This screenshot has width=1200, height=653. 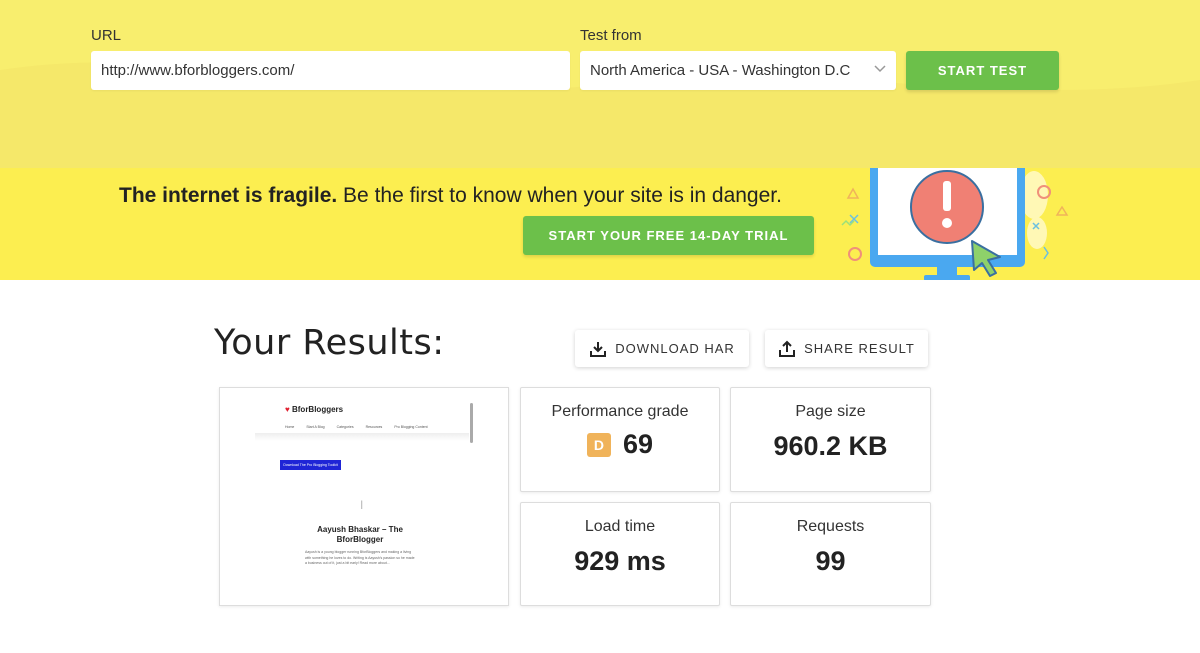 I want to click on share-result-button: SHARE RESULT, so click(x=846, y=348).